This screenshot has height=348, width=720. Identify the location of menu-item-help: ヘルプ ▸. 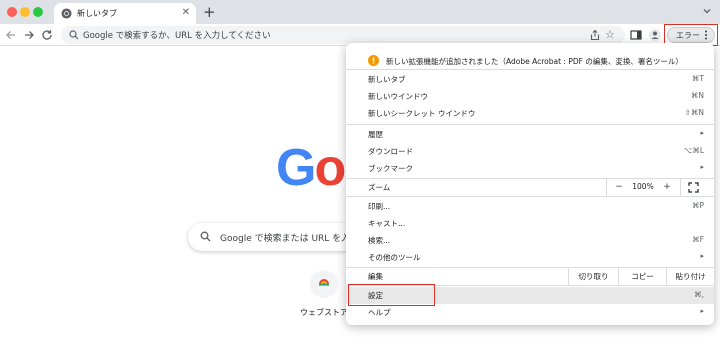
(530, 312).